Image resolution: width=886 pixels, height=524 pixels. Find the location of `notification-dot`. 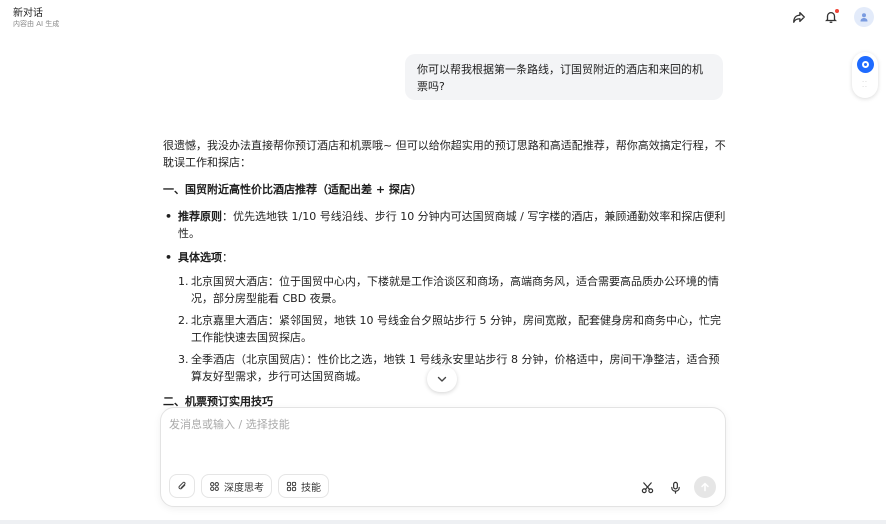

notification-dot is located at coordinates (837, 11).